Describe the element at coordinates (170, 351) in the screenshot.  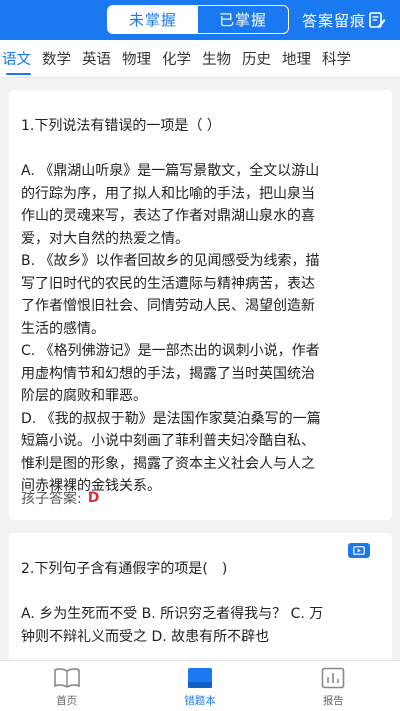
I see `option-line: C. 《格列佛游记》是一部杰出的讽刺小说，作者` at that location.